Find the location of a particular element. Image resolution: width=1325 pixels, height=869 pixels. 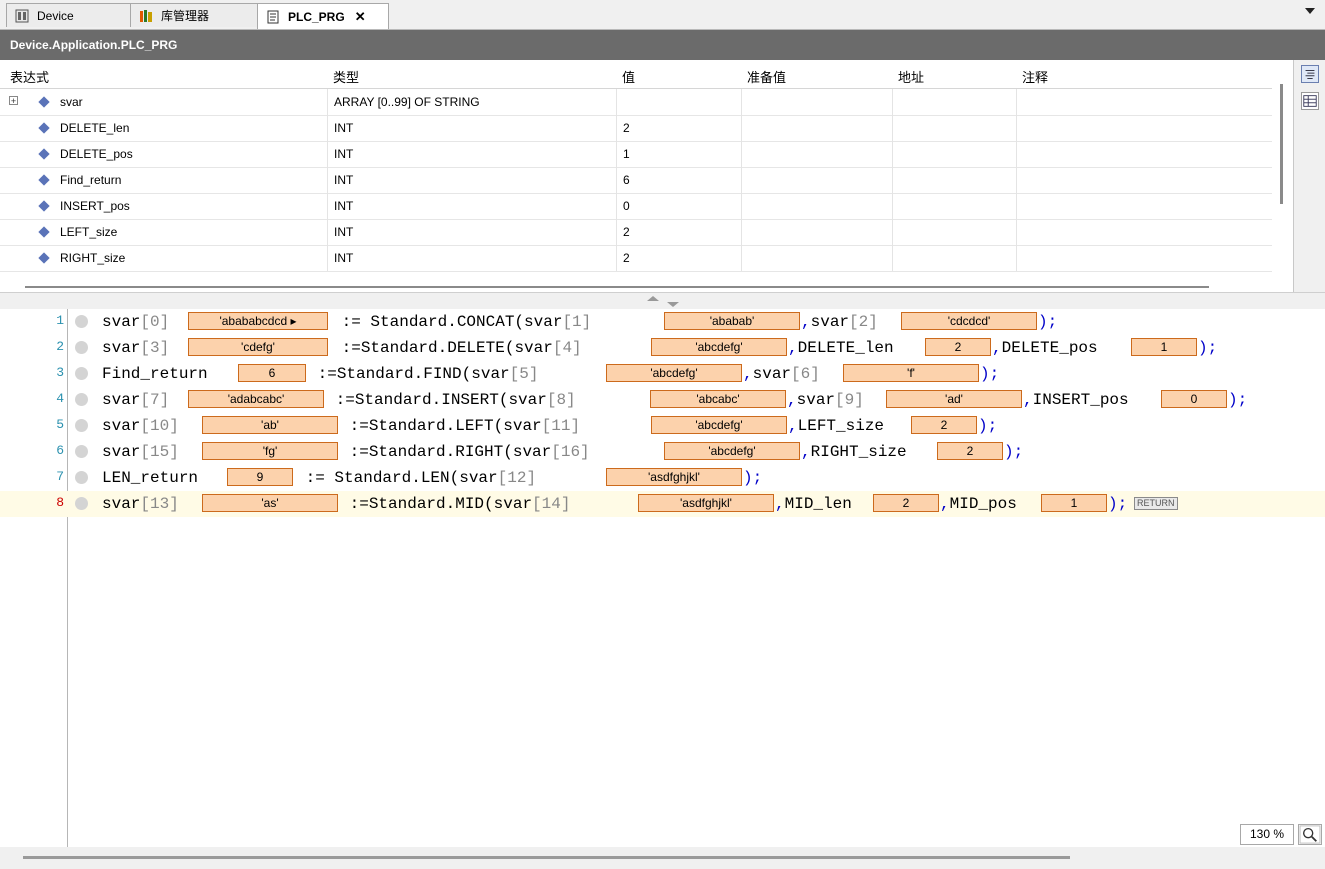

table-row: INSERT_pos INT 0 is located at coordinates (636, 206).